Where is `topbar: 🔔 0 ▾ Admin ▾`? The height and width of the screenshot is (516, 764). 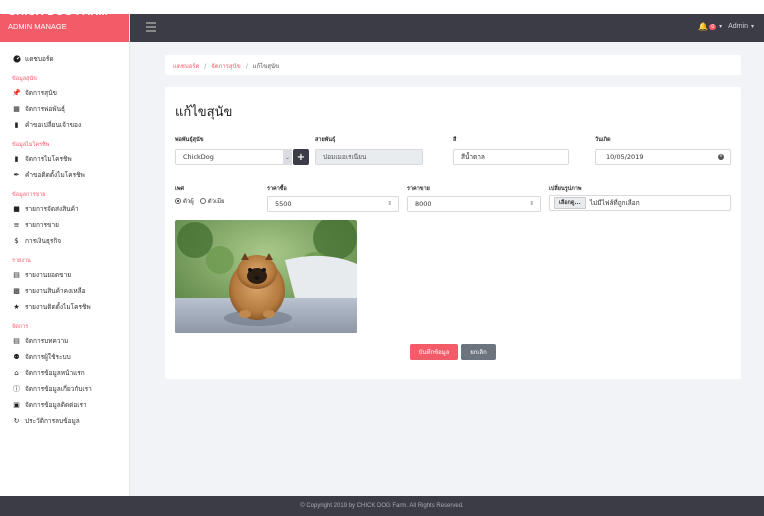
topbar: 🔔 0 ▾ Admin ▾ is located at coordinates (382, 21).